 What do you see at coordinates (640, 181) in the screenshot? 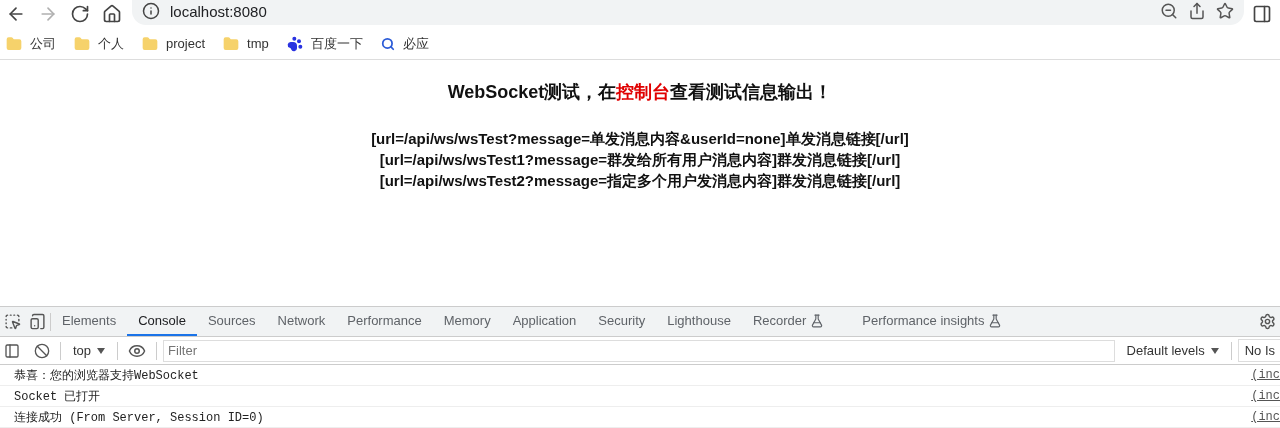
I see `link-markup-text: [url=/api/ws/wsTest2?message=指定多个用户发消息内容]群发消息链接[/url]` at bounding box center [640, 181].